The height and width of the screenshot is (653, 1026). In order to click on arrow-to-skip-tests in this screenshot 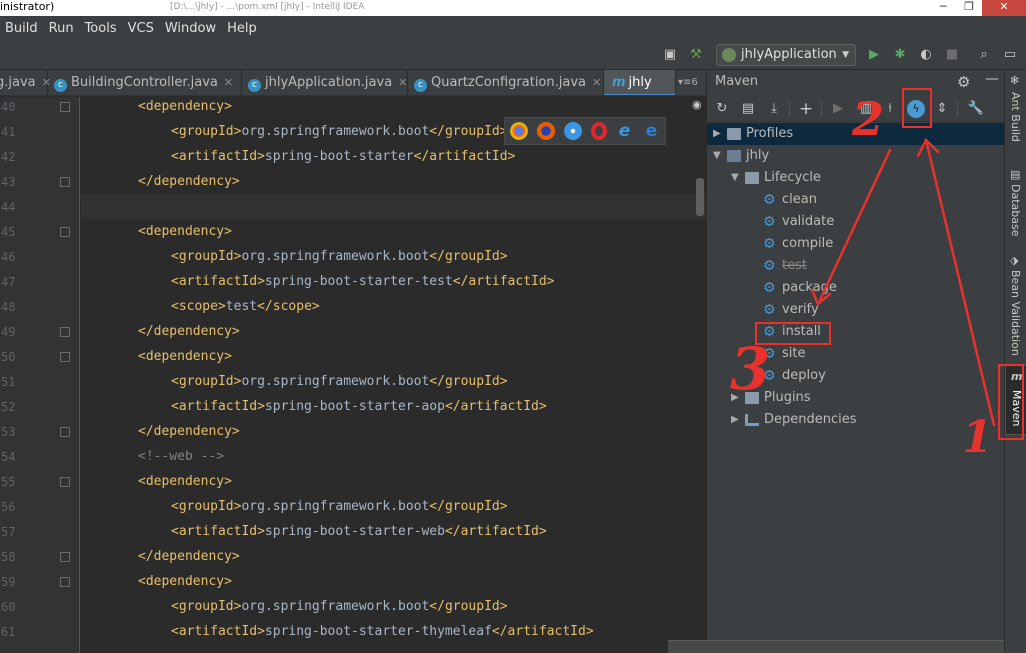, I will do `click(960, 282)`.